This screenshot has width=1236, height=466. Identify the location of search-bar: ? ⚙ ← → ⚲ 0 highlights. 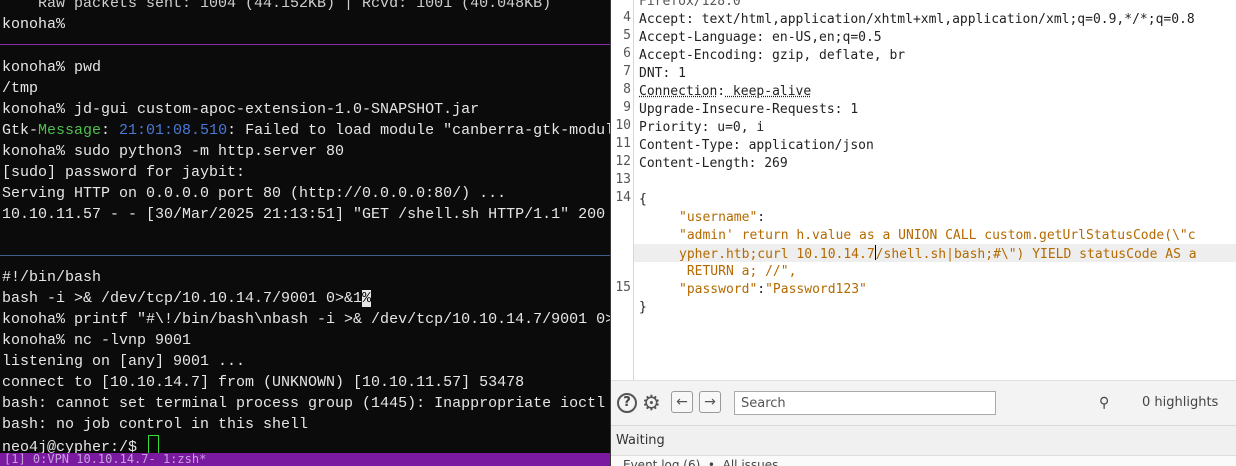
(923, 402).